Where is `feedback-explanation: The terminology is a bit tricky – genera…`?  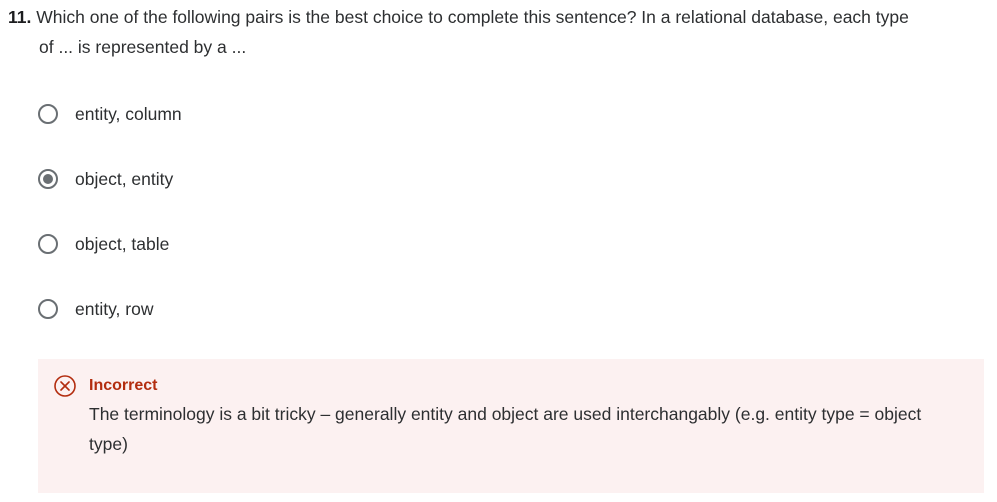 feedback-explanation: The terminology is a bit tricky – genera… is located at coordinates (505, 429).